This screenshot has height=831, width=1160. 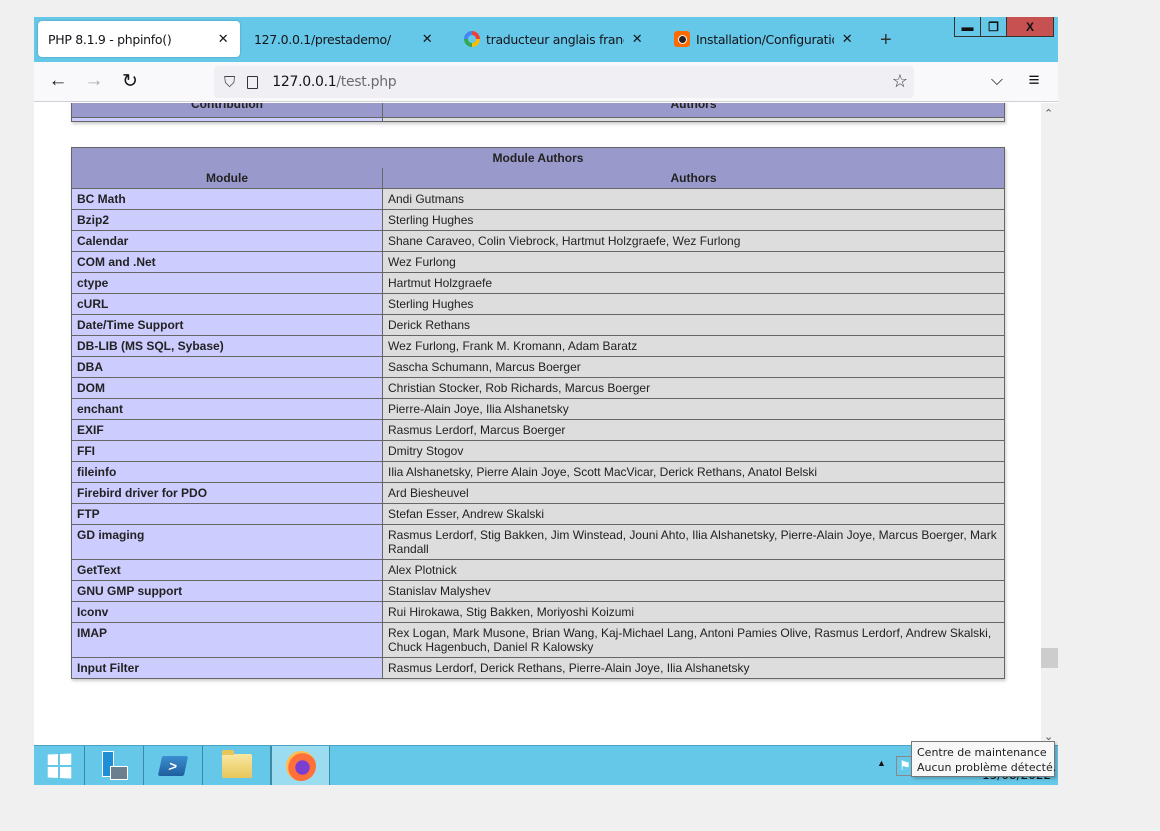 I want to click on module-authors-cell: Rasmus Lerdorf, Marcus Boerger, so click(x=693, y=430).